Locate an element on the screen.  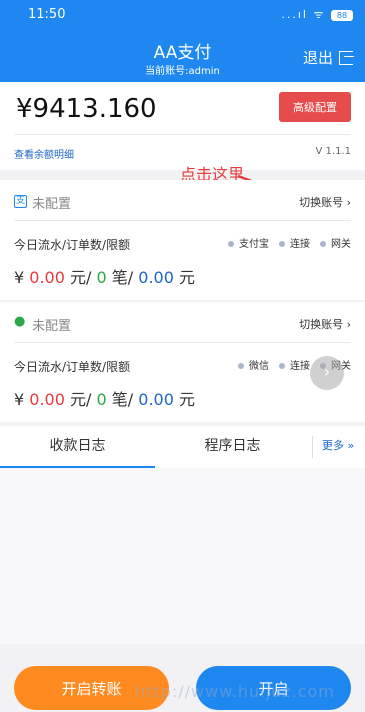
floating-chevron-button: › is located at coordinates (327, 373).